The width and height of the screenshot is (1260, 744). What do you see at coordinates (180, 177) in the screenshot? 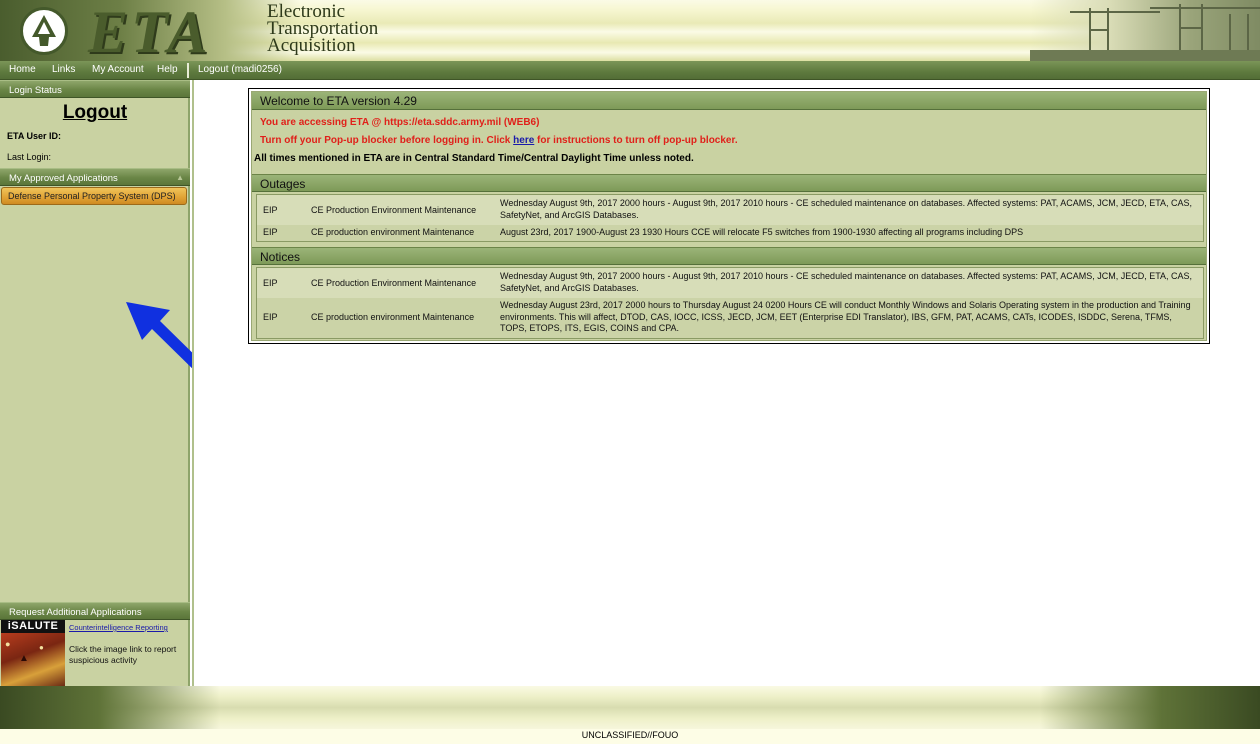
I see `collapse-icon: ▲` at bounding box center [180, 177].